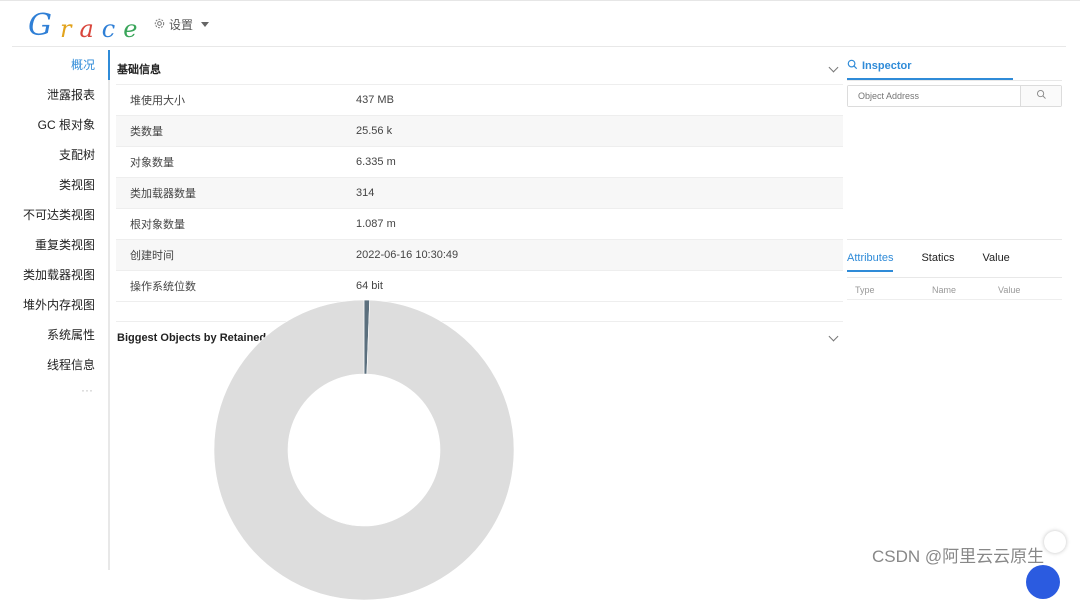 The image size is (1080, 605). Describe the element at coordinates (54, 365) in the screenshot. I see `sidebar-item-thread-info: 线程信息` at that location.